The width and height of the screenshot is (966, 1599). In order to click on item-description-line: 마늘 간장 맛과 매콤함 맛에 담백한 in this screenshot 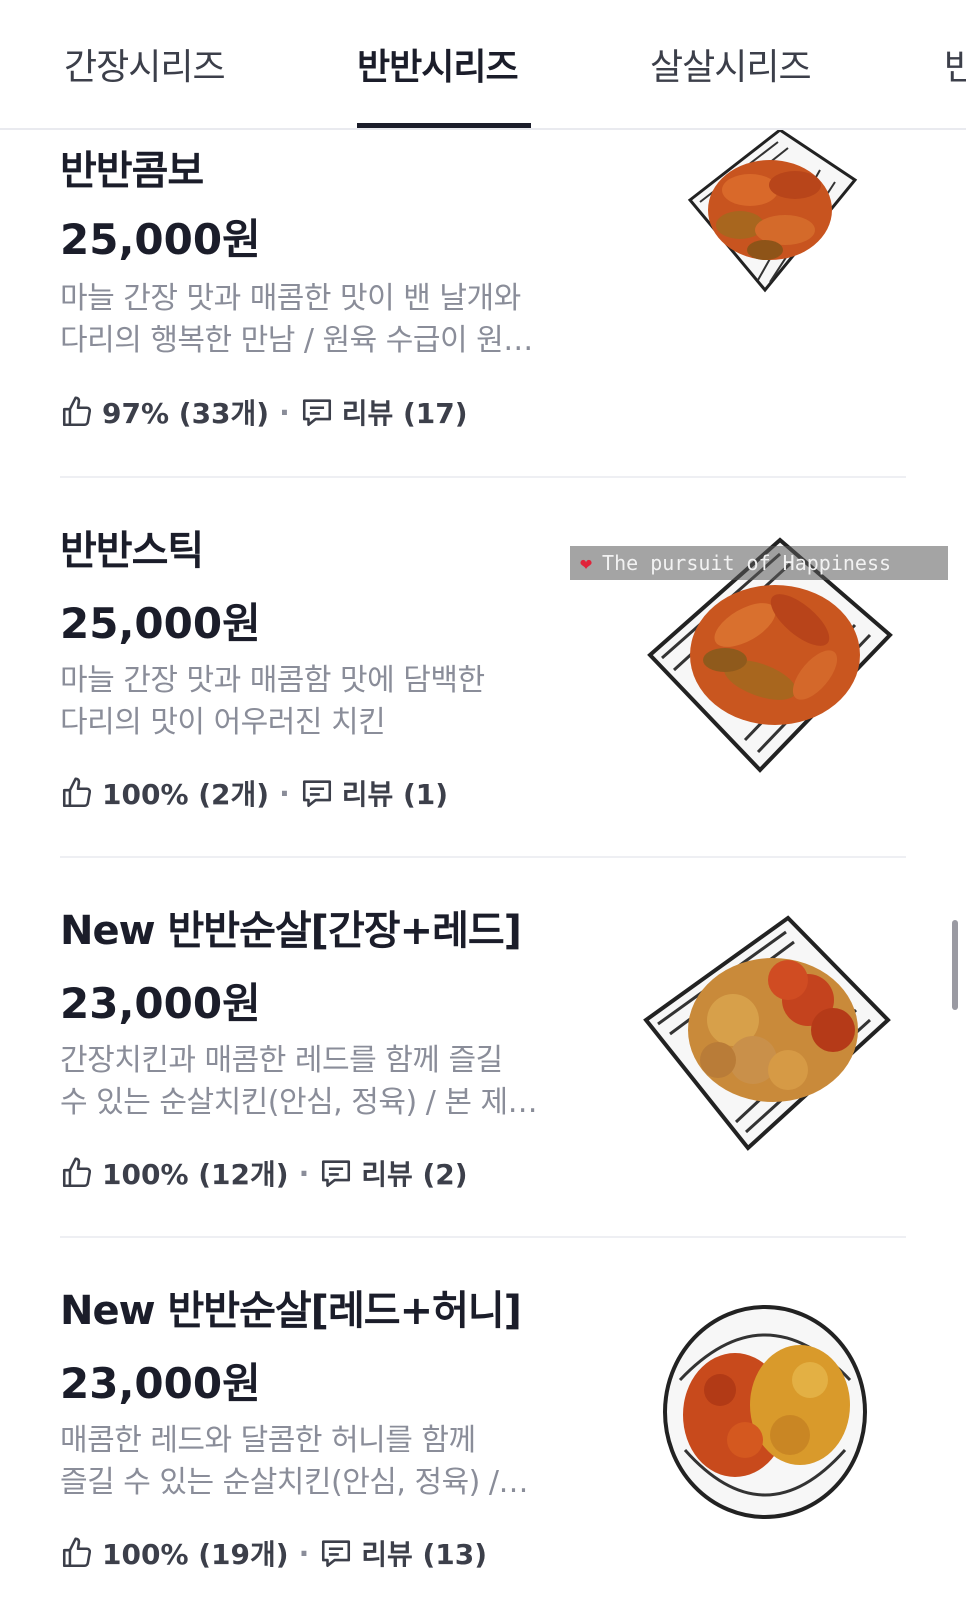, I will do `click(272, 680)`.